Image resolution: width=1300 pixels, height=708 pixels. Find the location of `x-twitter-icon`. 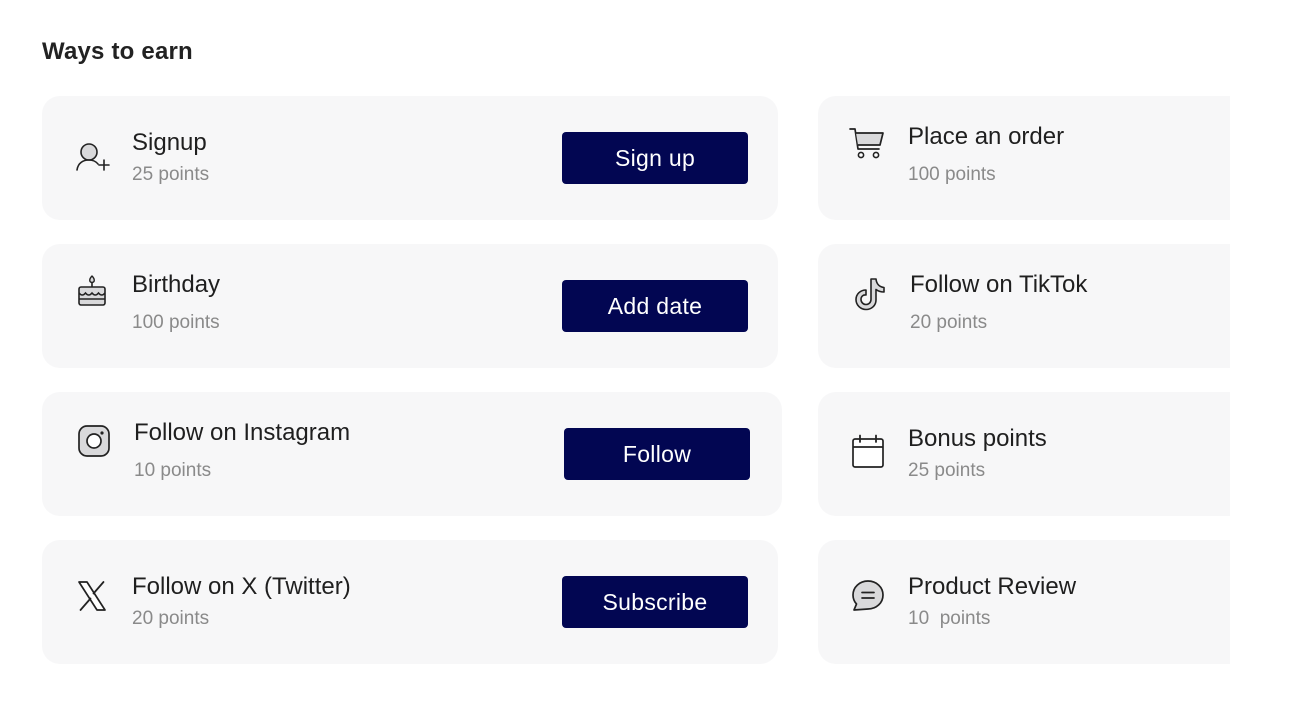

x-twitter-icon is located at coordinates (92, 596).